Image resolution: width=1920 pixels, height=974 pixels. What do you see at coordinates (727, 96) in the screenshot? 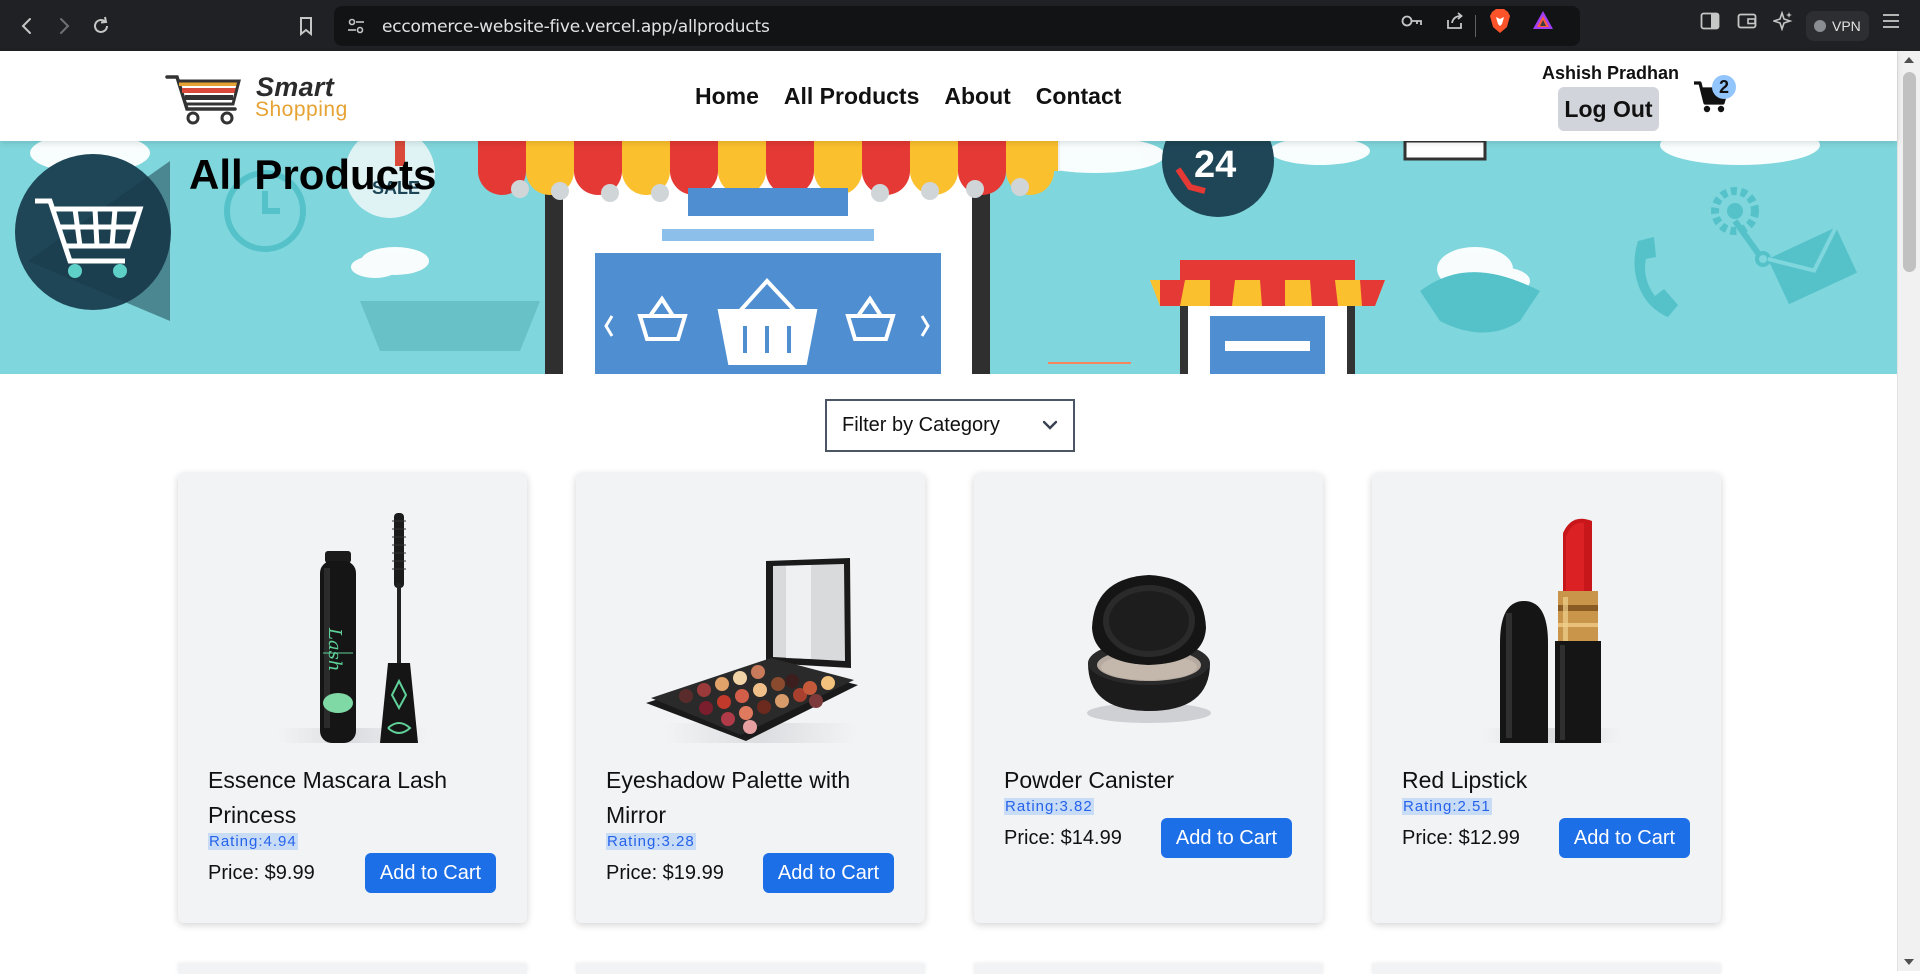
I see `nav-home: Home` at bounding box center [727, 96].